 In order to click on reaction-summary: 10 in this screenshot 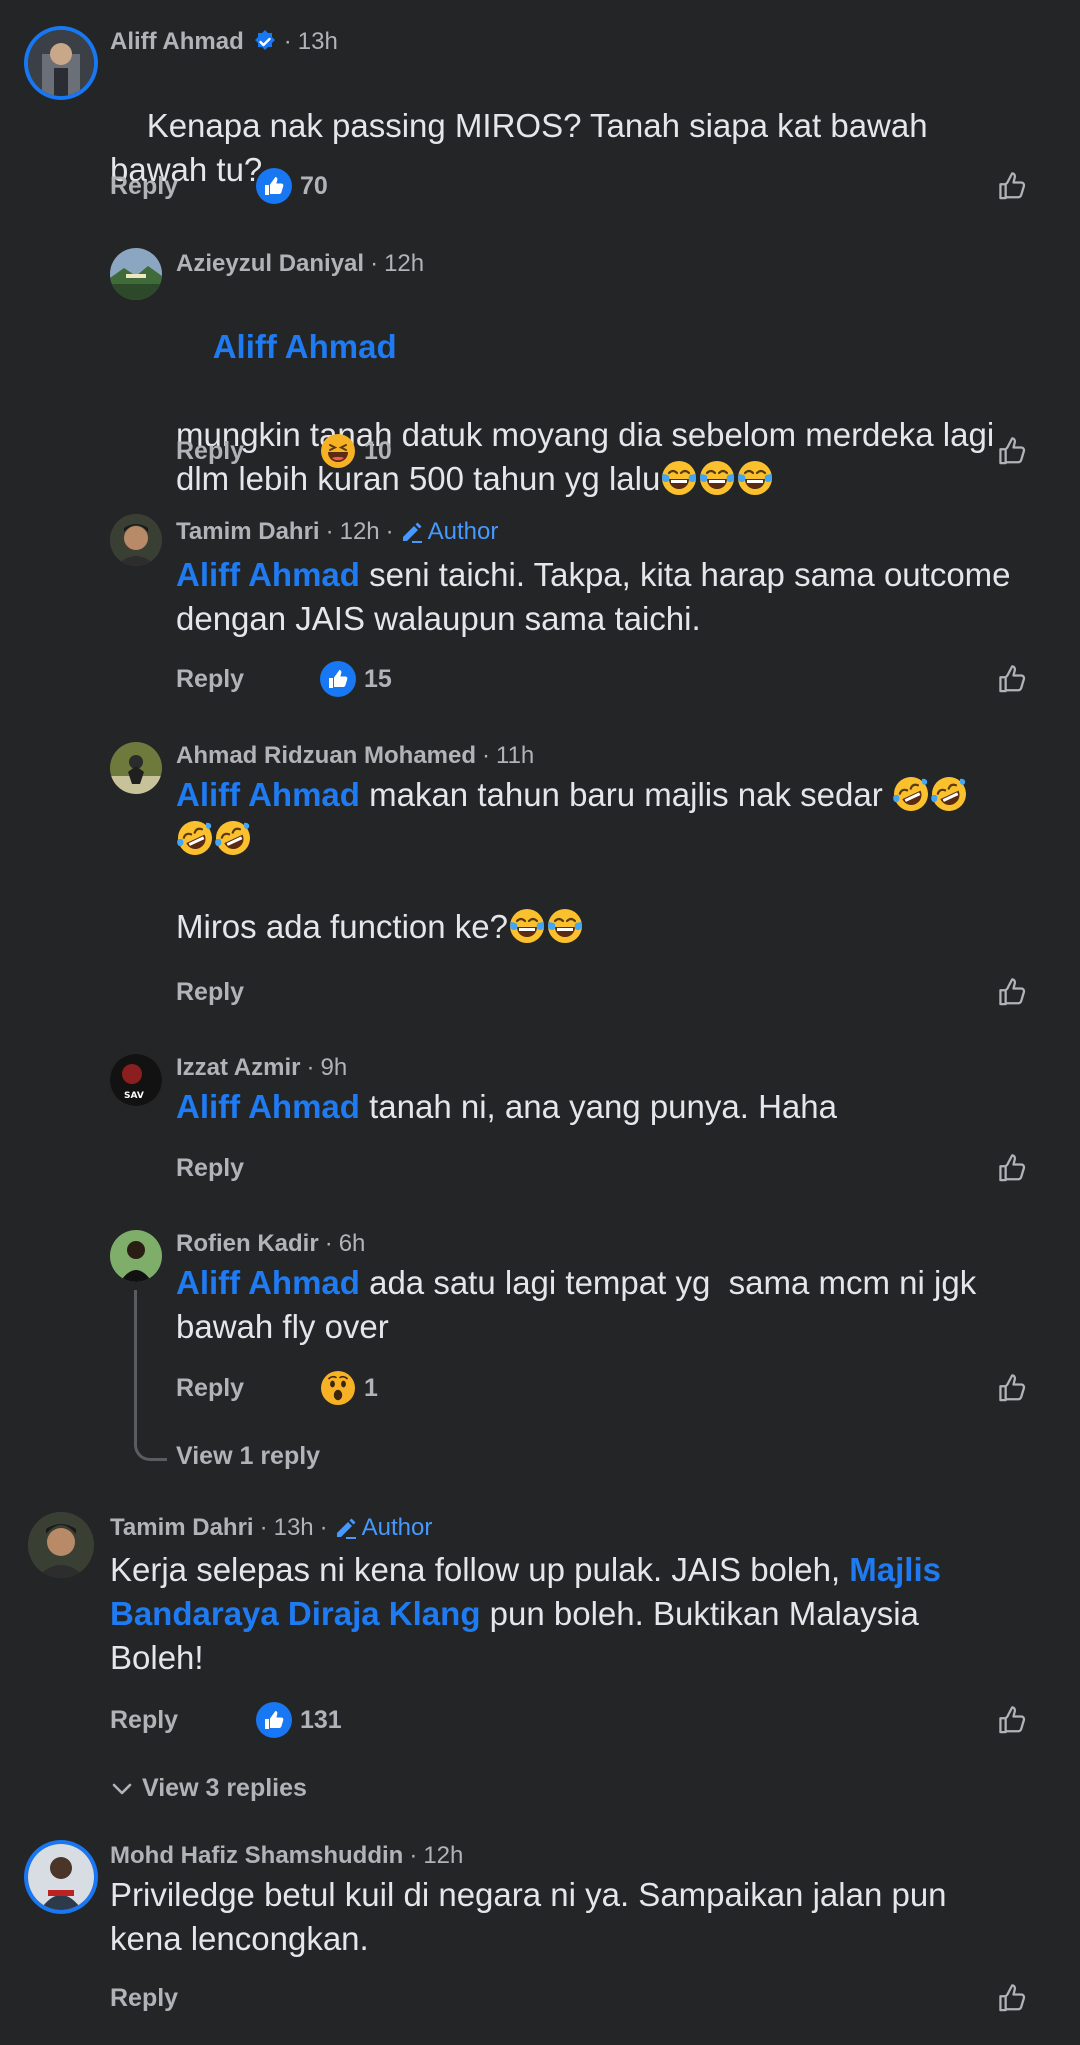, I will do `click(356, 451)`.